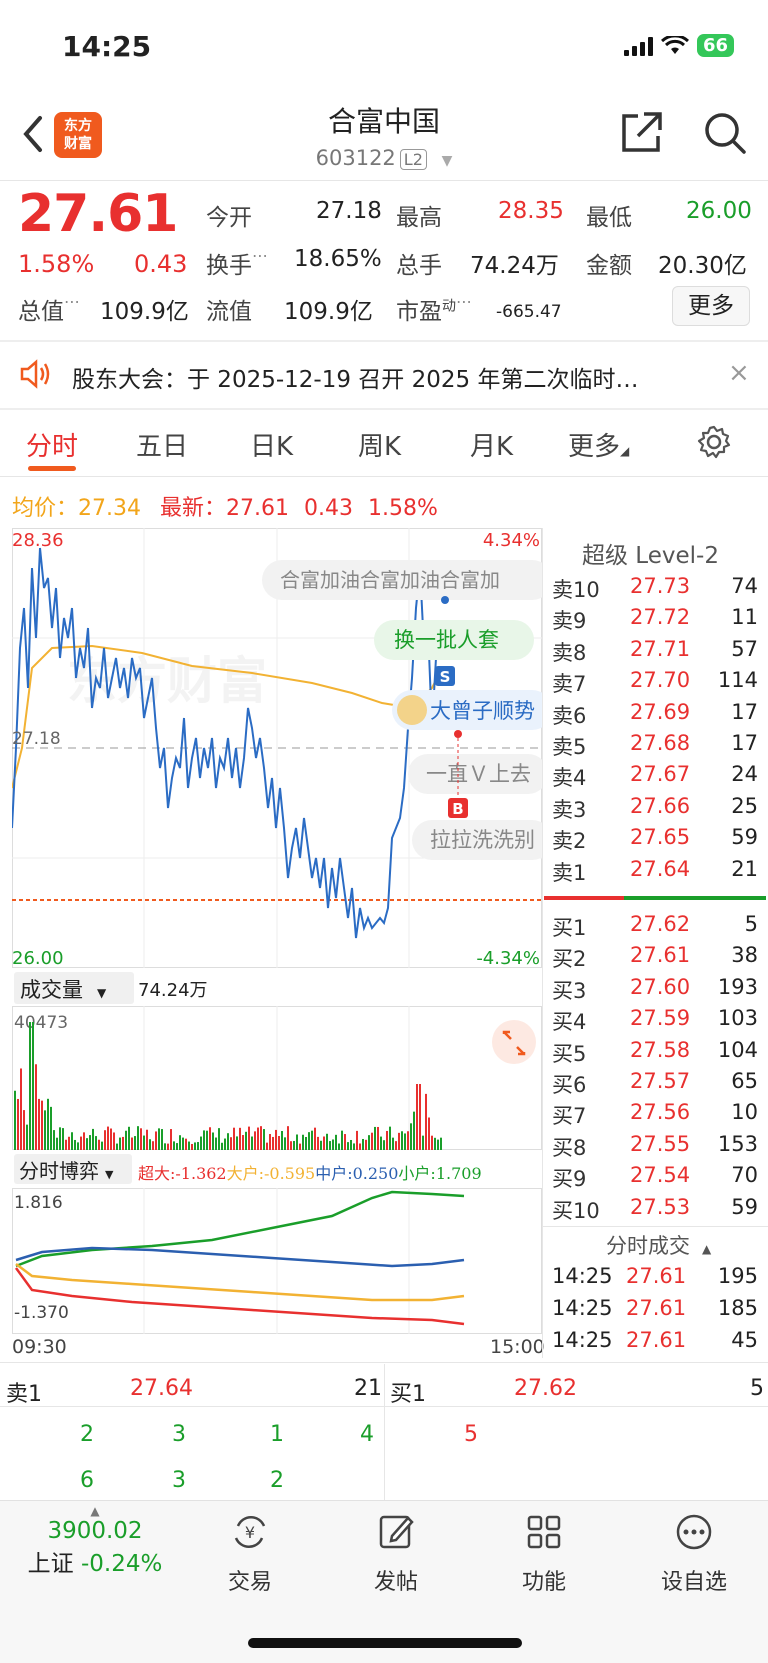  What do you see at coordinates (711, 306) in the screenshot?
I see `more-quote-button: 更多` at bounding box center [711, 306].